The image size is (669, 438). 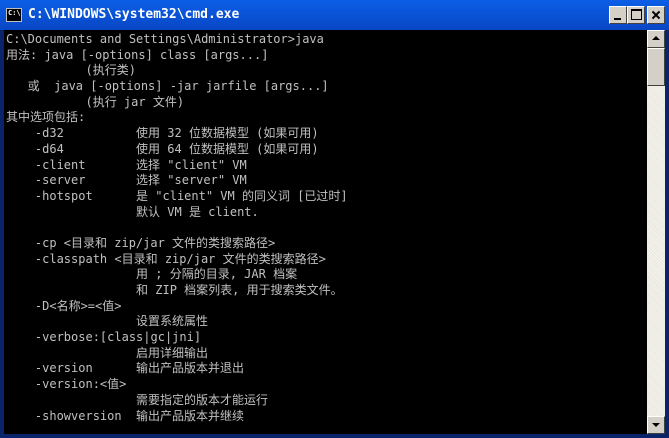 What do you see at coordinates (334, 15) in the screenshot?
I see `title-bar: C:\ C:\WINDOWS\system32\cmd.exe` at bounding box center [334, 15].